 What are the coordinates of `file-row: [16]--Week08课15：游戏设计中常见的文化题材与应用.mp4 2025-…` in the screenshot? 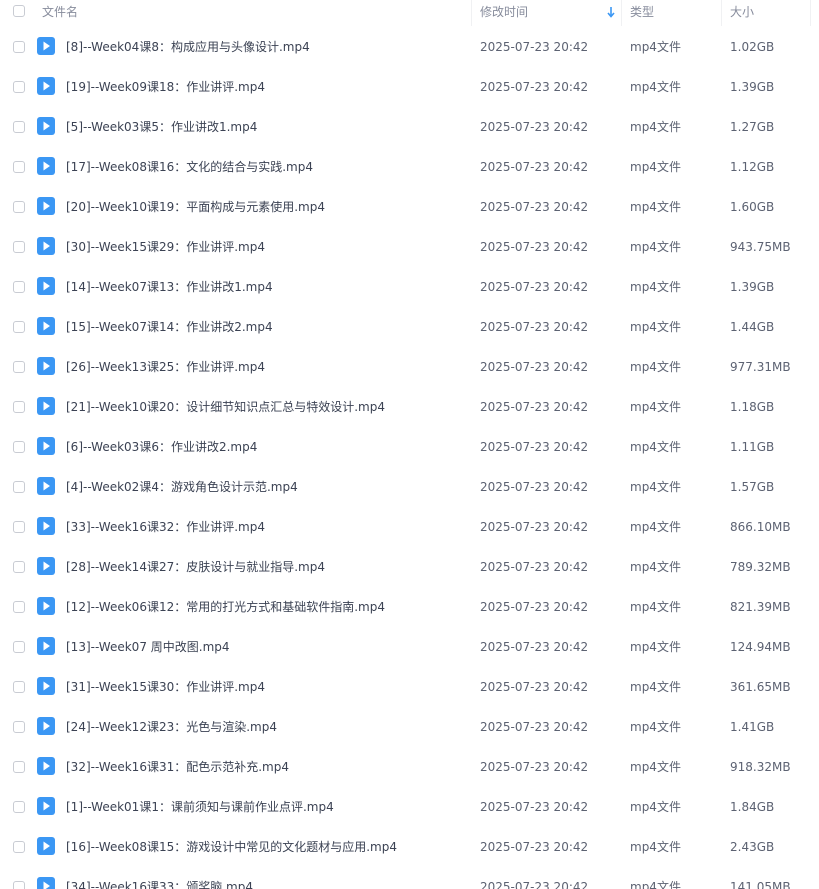 It's located at (409, 847).